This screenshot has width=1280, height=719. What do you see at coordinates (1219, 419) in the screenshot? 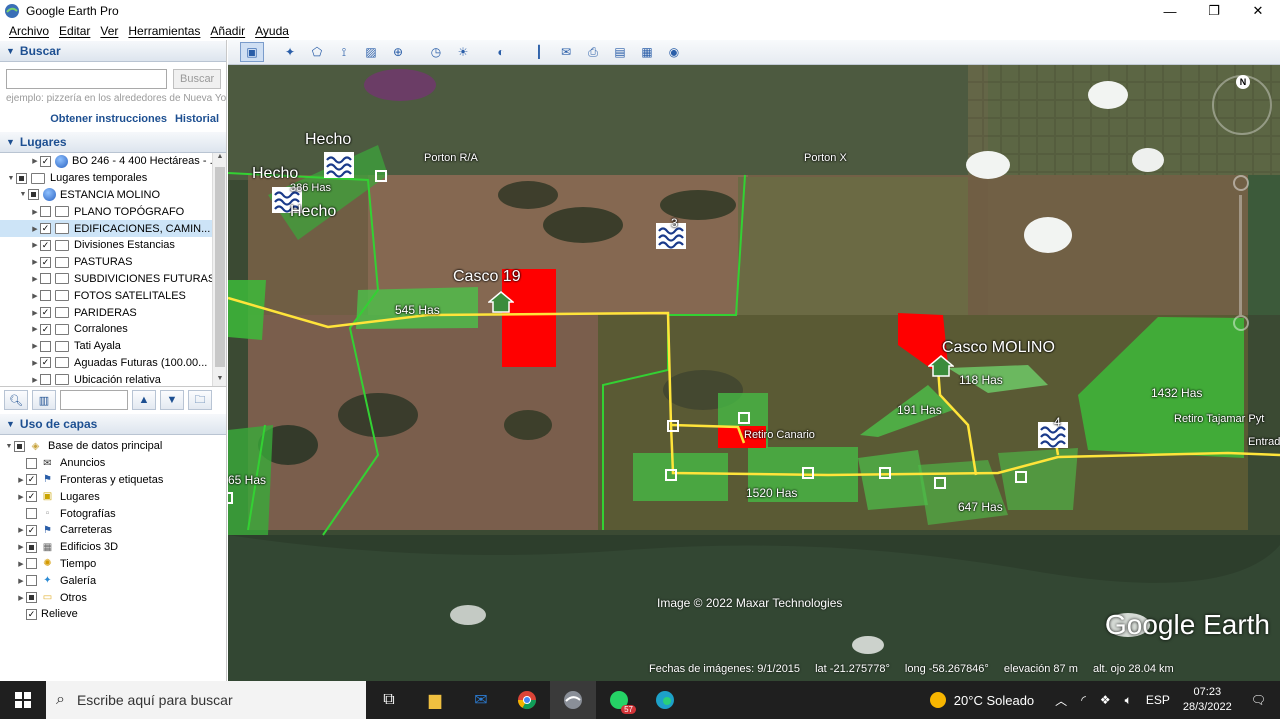
I see `map-label: Retiro Tajamar Pyt` at bounding box center [1219, 419].